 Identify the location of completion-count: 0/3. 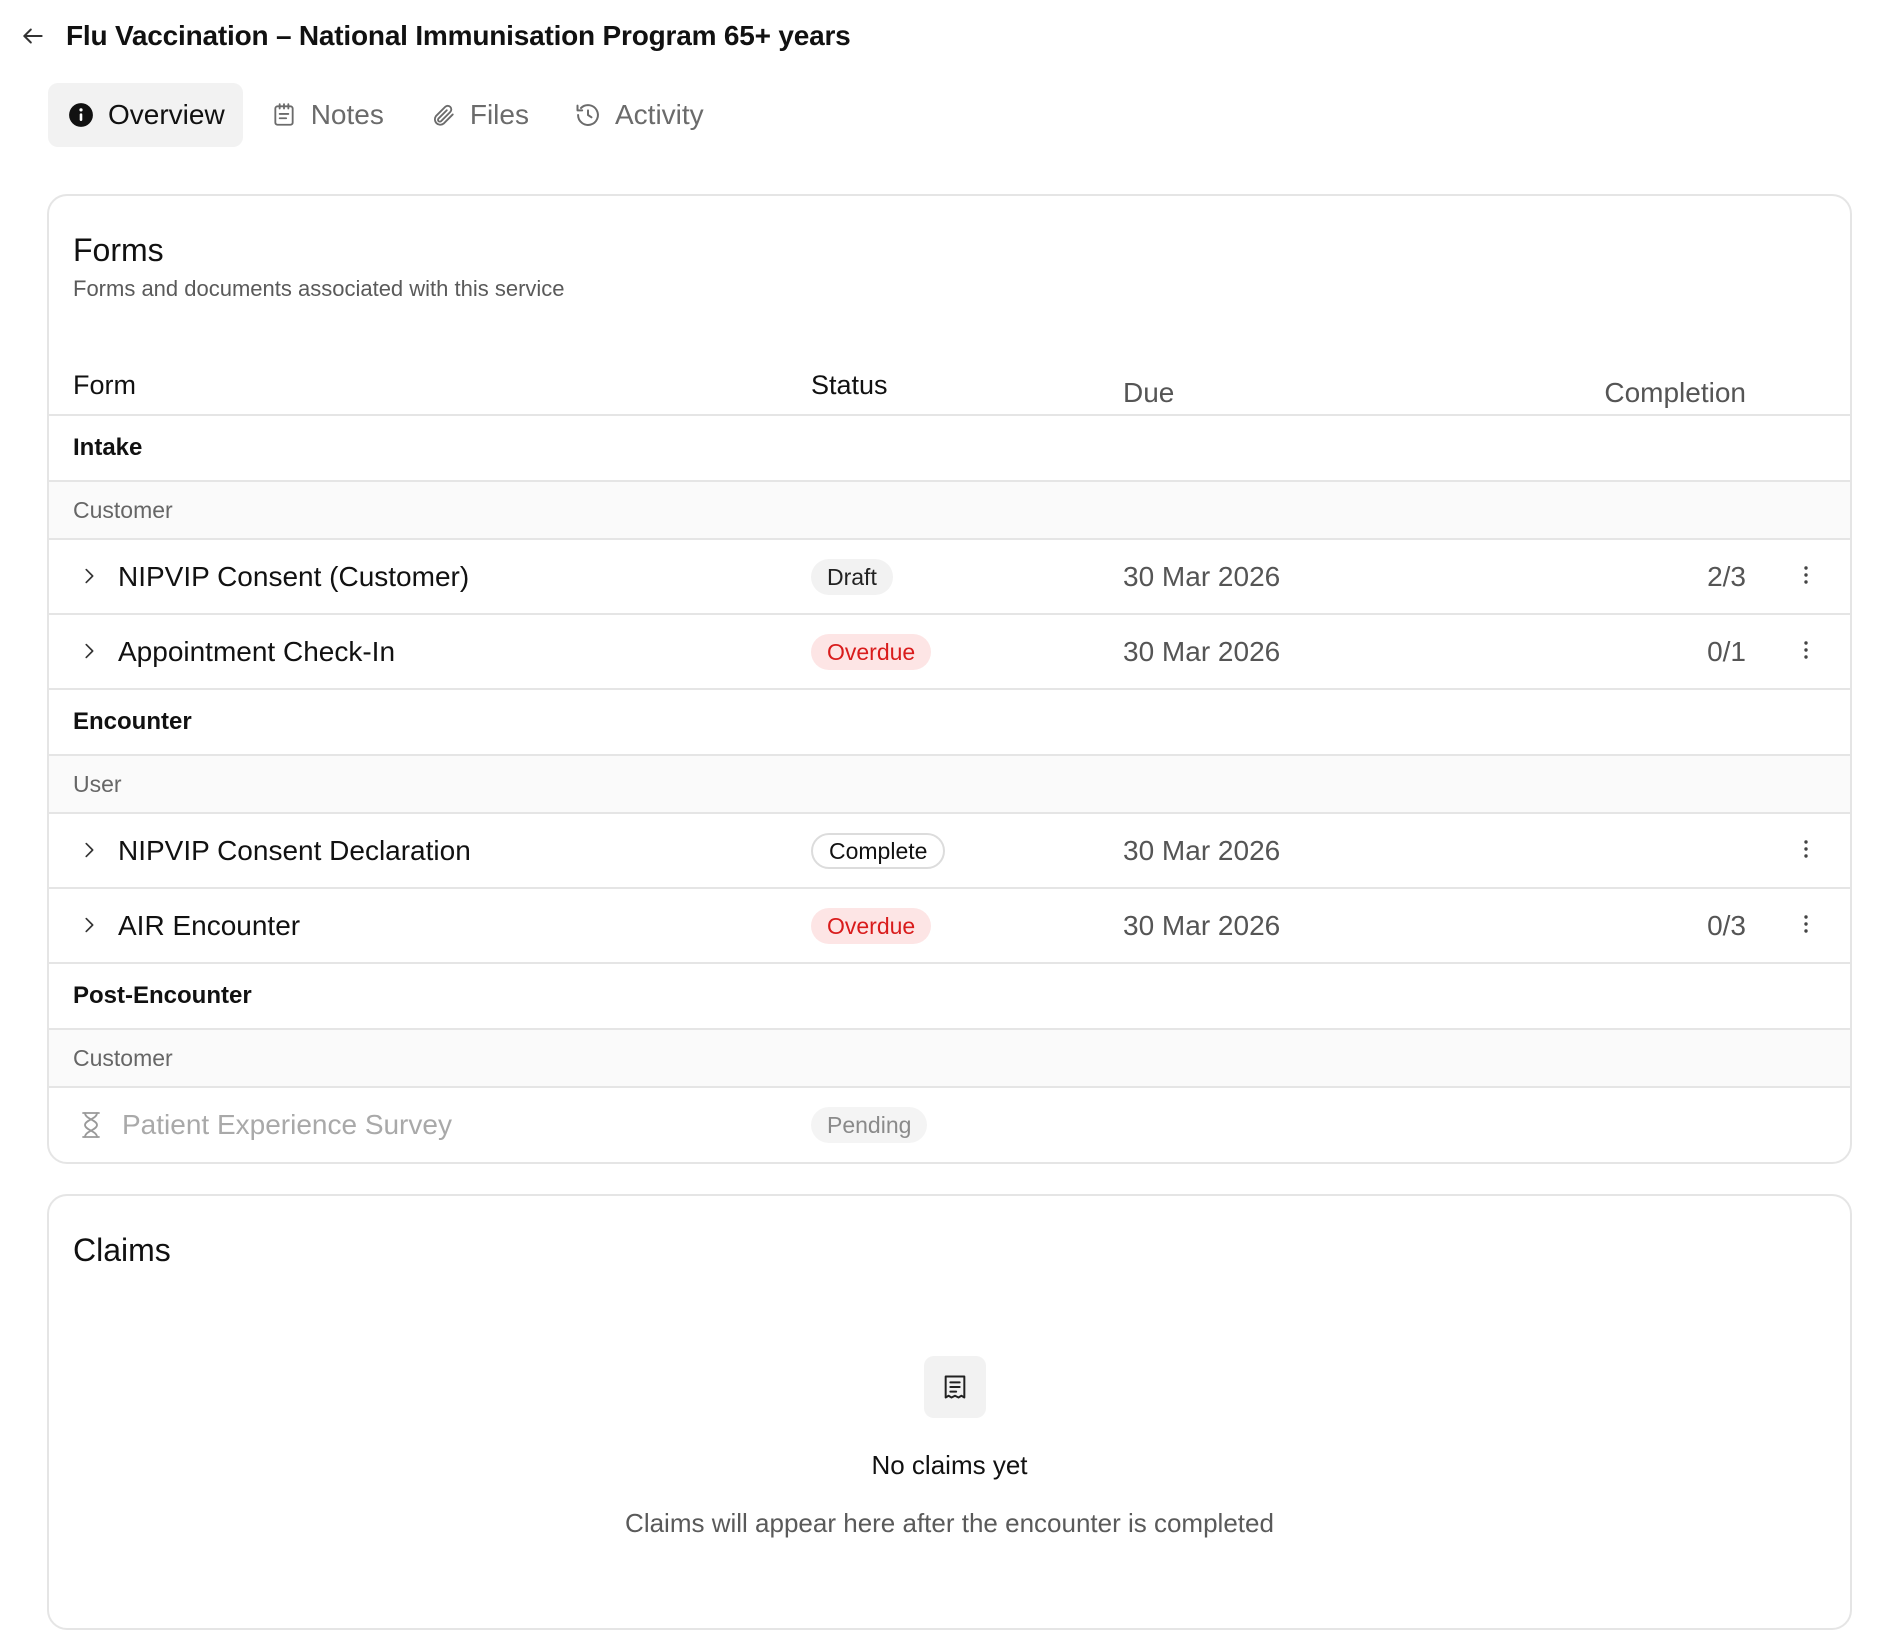
(1726, 925).